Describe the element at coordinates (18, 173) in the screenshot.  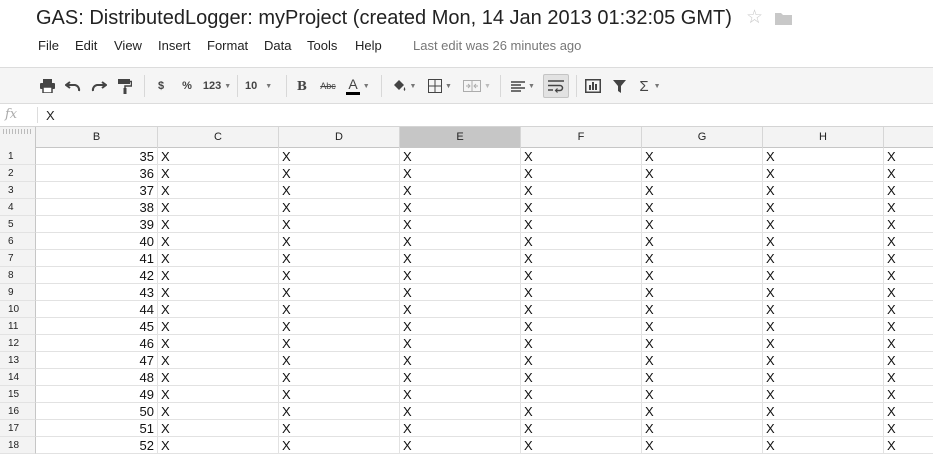
I see `row-header: 2` at that location.